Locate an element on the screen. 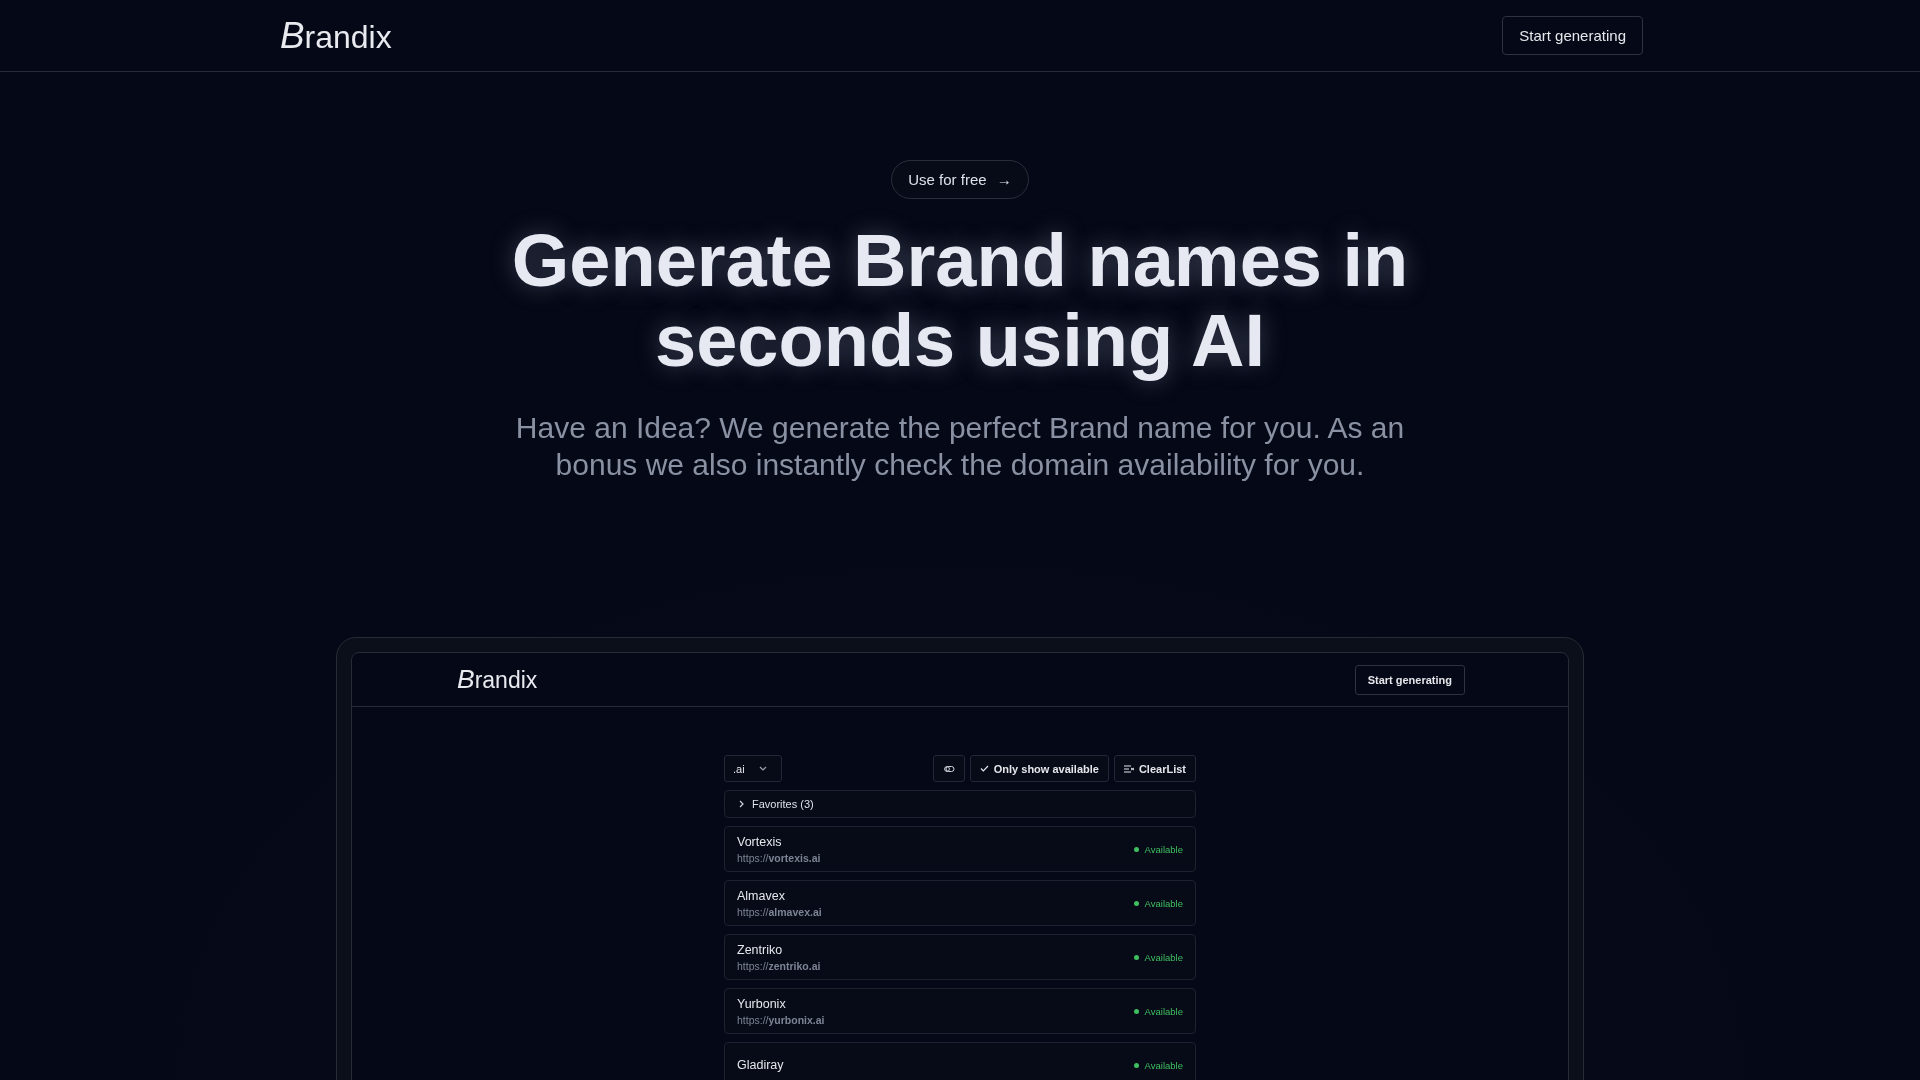 The width and height of the screenshot is (1920, 1080). brand-name: Gladiray is located at coordinates (760, 1065).